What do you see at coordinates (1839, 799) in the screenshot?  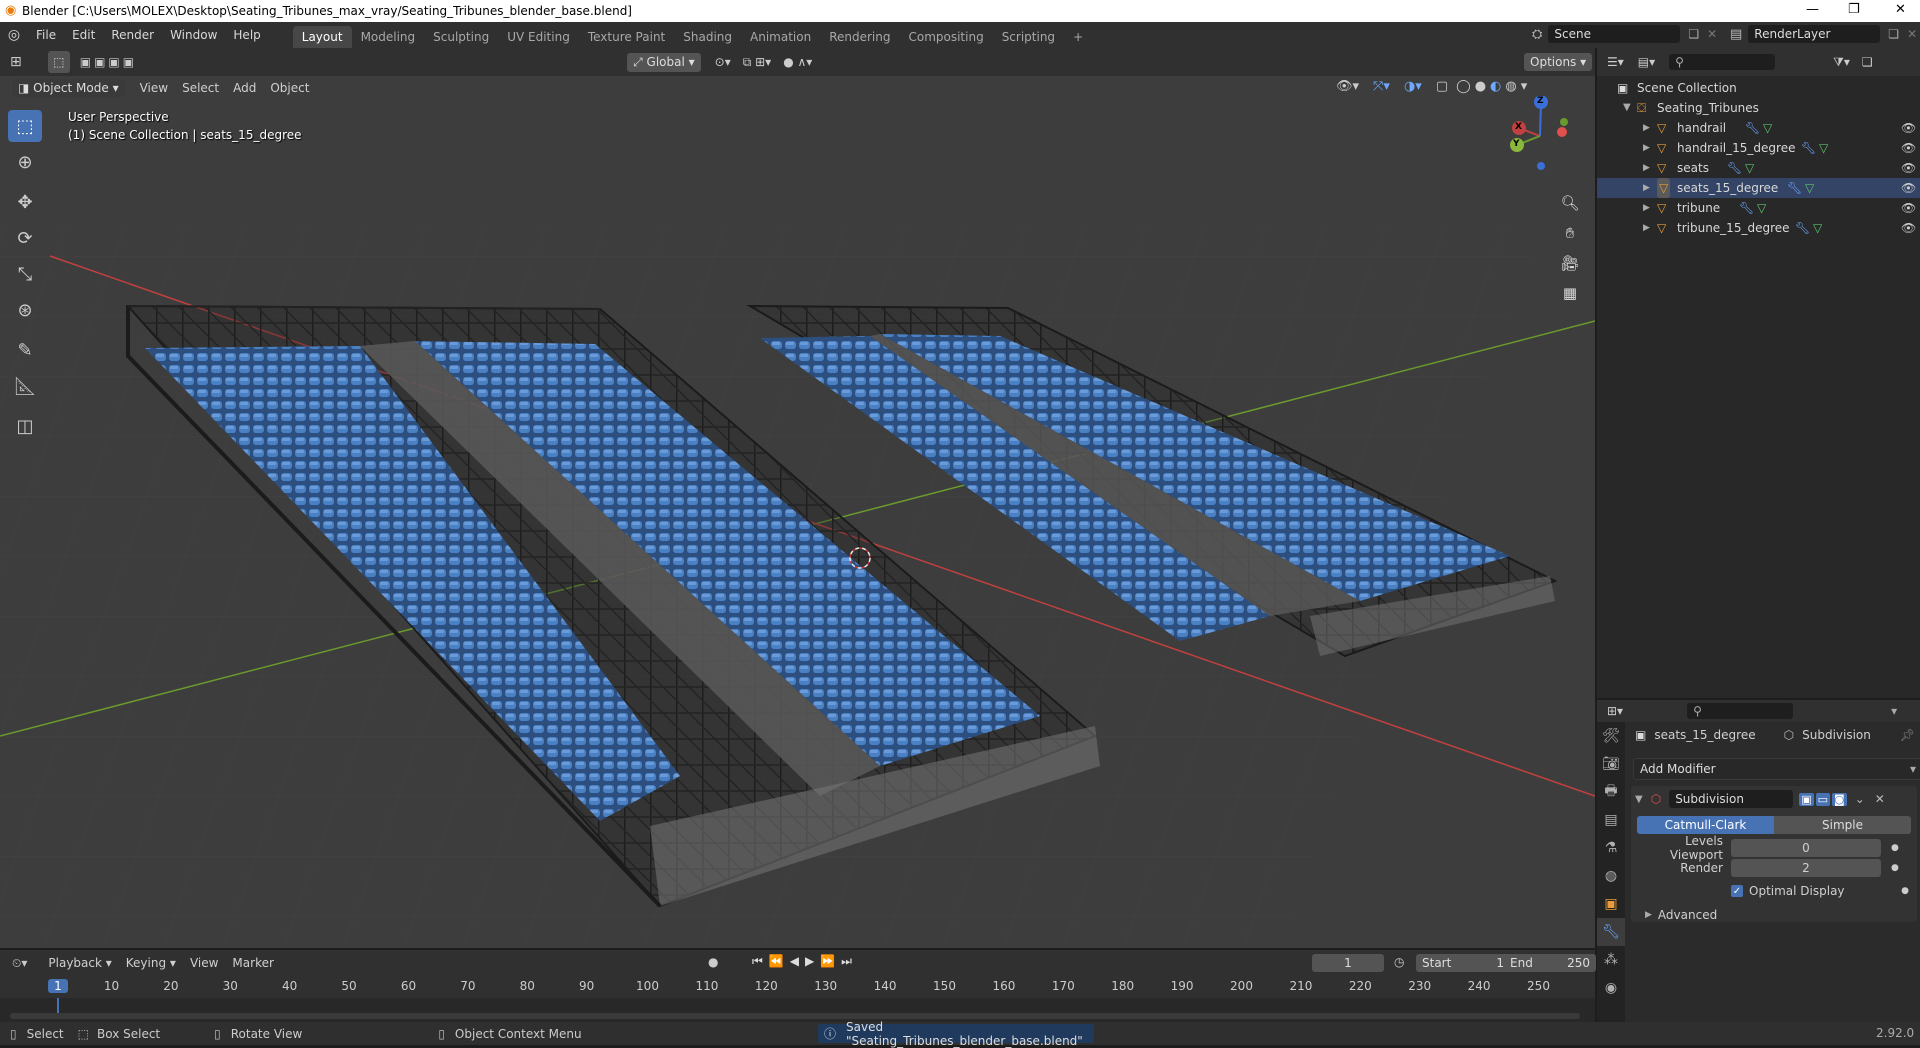 I see `render-toggle-icon: ◙` at bounding box center [1839, 799].